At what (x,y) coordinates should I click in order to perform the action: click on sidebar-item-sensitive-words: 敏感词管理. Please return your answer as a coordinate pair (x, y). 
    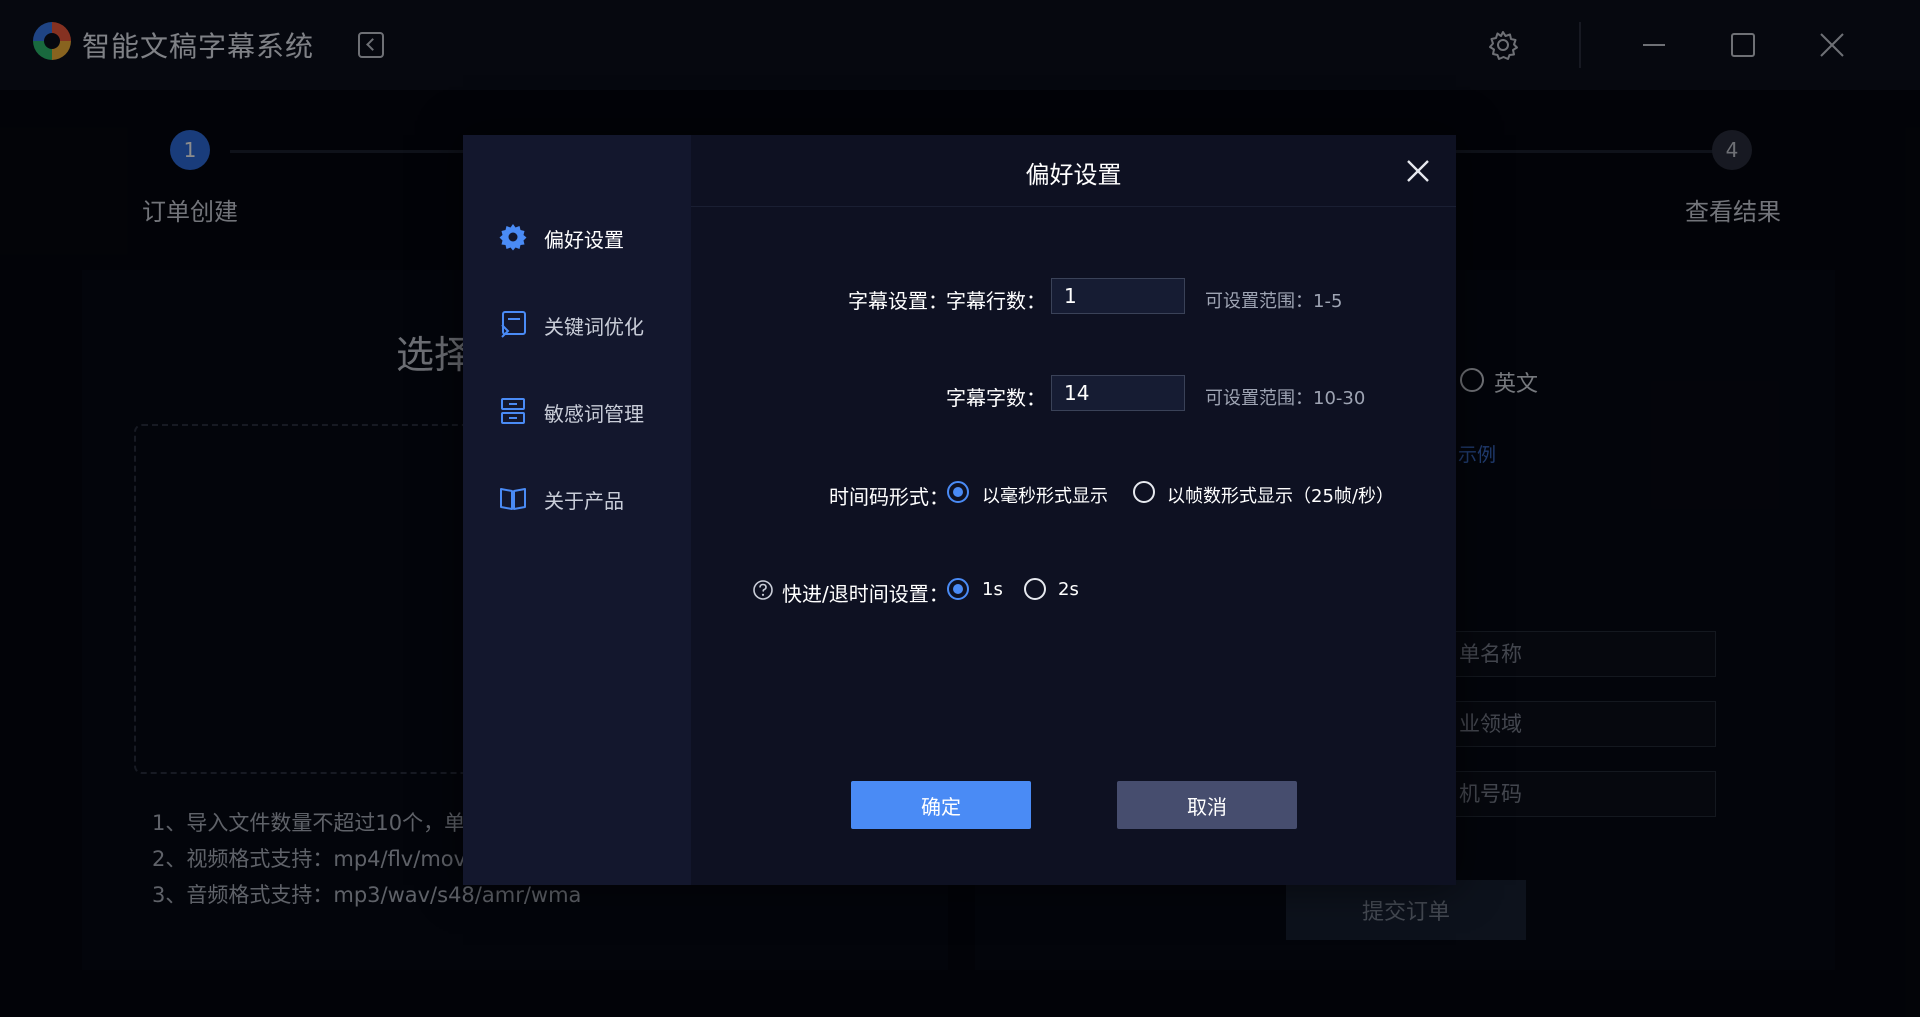
    Looking at the image, I should click on (577, 411).